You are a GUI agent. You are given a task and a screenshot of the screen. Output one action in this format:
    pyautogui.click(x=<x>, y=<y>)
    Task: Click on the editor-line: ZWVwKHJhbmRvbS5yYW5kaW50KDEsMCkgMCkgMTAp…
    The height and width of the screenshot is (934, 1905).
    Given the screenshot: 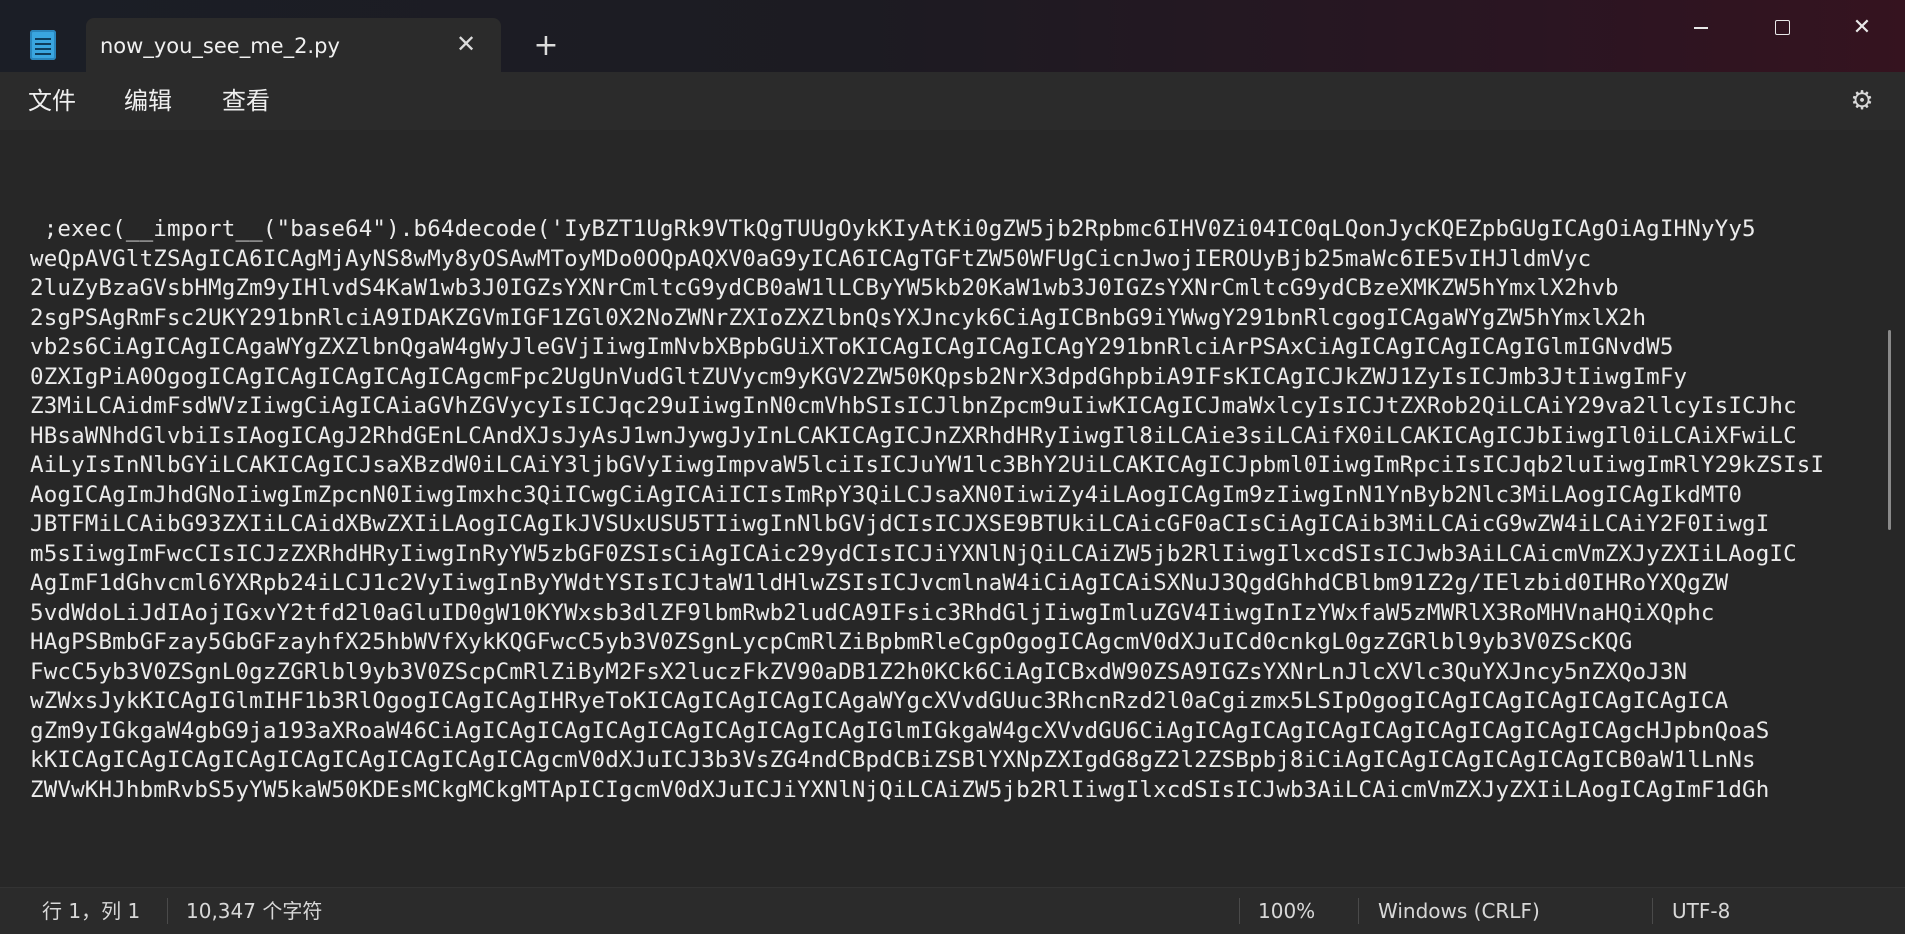 What is the action you would take?
    pyautogui.click(x=900, y=789)
    